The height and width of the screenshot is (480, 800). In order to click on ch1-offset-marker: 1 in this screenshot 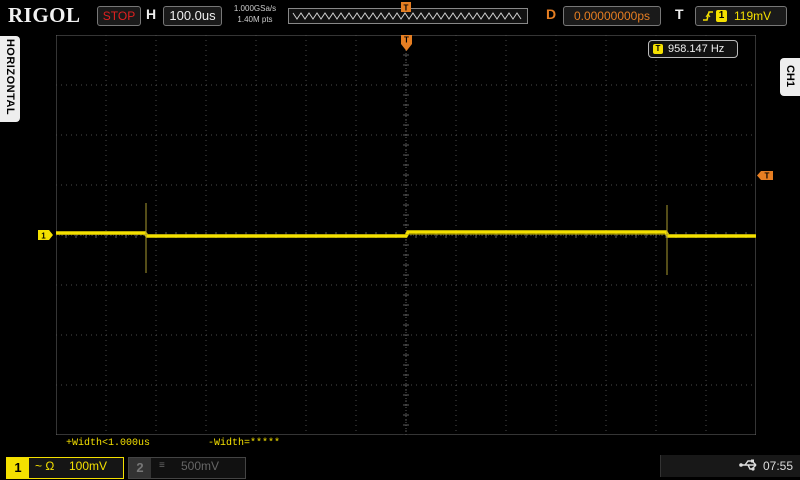, I will do `click(46, 235)`.